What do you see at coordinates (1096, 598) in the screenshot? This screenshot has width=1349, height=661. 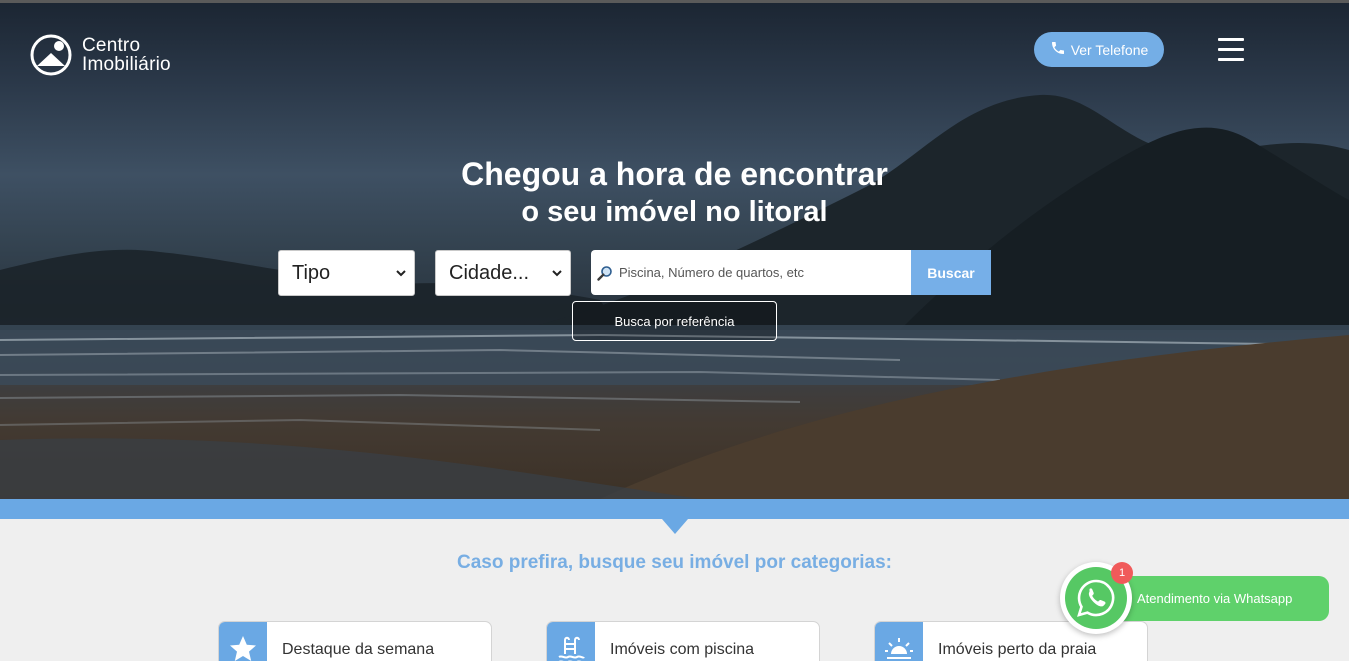 I see `whatsapp-icon` at bounding box center [1096, 598].